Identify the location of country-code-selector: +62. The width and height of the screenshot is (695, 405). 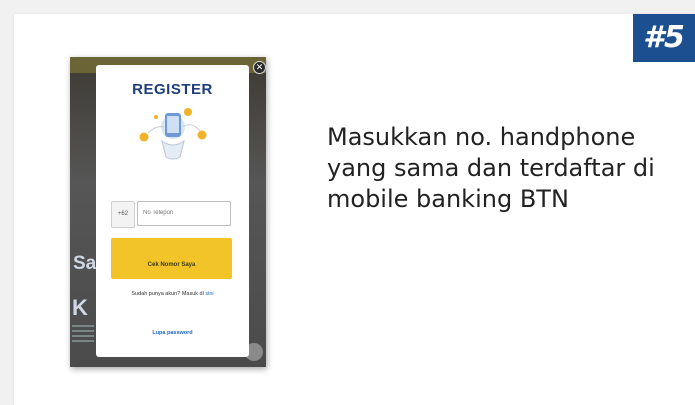
(123, 214).